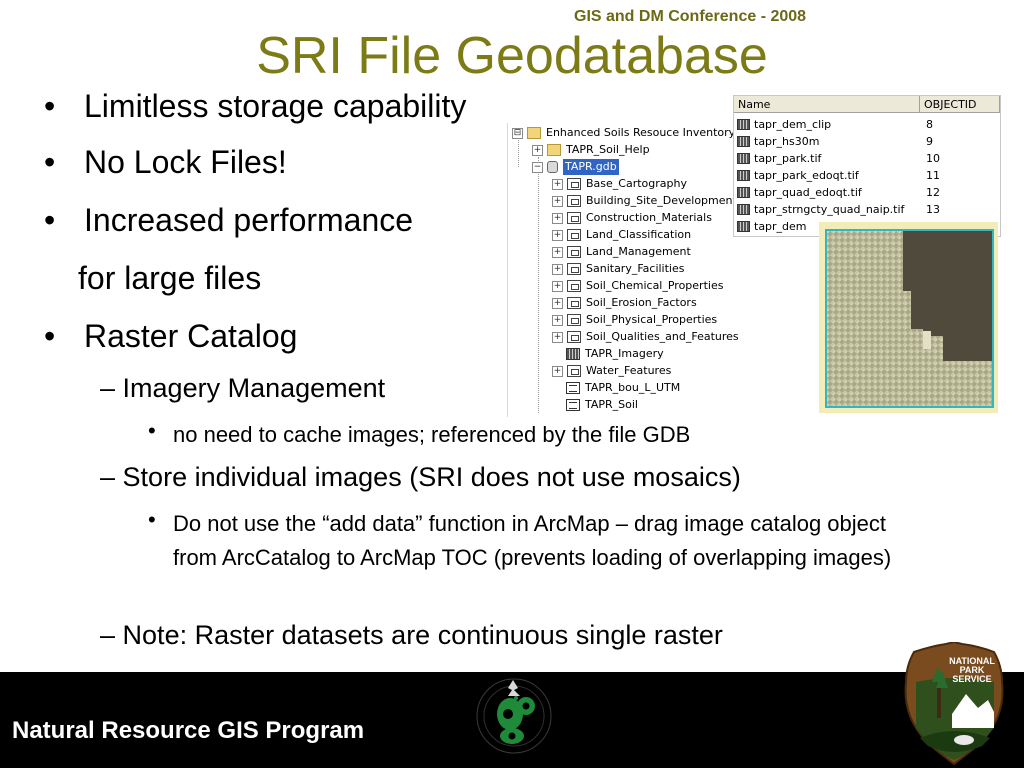 The width and height of the screenshot is (1024, 771). I want to click on tree-item-dataset: + Soil_Physical_Properties, so click(634, 320).